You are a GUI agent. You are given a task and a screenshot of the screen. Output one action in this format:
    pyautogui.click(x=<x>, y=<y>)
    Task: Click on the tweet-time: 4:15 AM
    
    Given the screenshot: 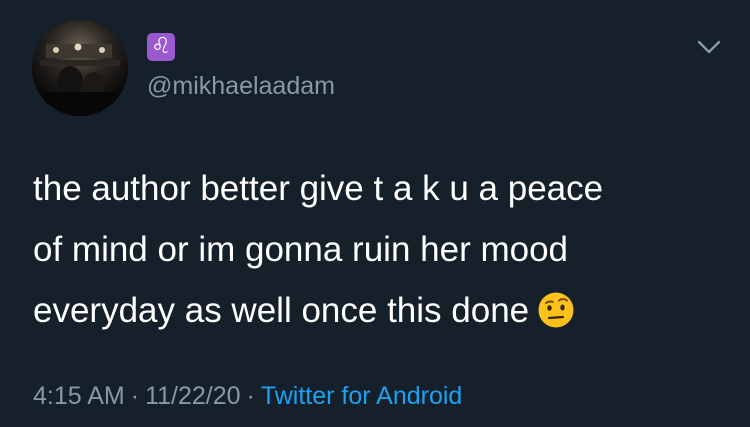 What is the action you would take?
    pyautogui.click(x=79, y=396)
    